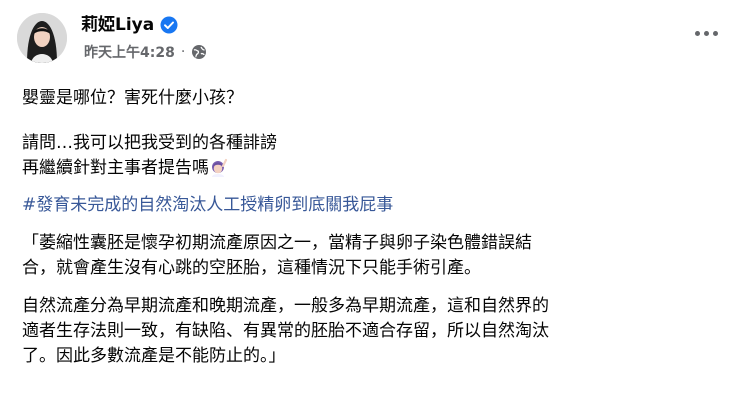 This screenshot has height=418, width=742. I want to click on quote-1-line-1: 「萎縮性囊胚是懷孕初期流產原因之一，當精子與卵子染色體錯誤結, so click(277, 243).